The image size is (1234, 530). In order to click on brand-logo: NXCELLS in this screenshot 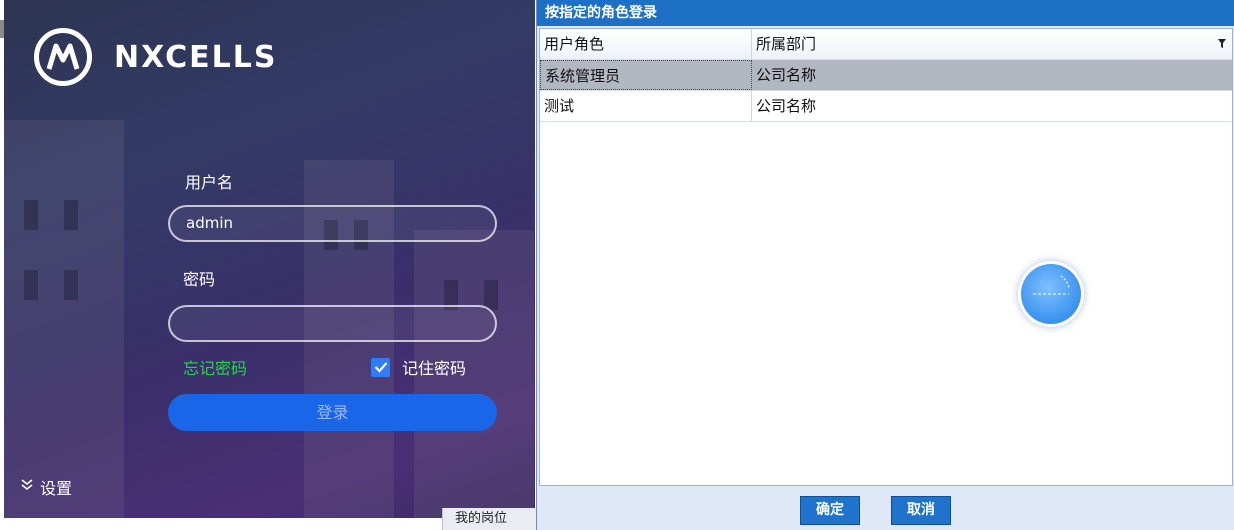, I will do `click(156, 57)`.